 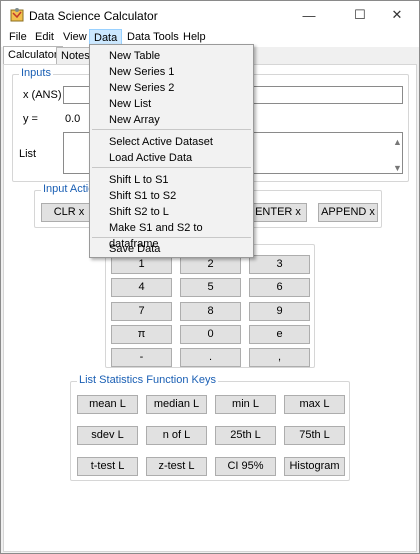 I want to click on menu-item-load-active-data: Load Active Data, so click(x=171, y=158).